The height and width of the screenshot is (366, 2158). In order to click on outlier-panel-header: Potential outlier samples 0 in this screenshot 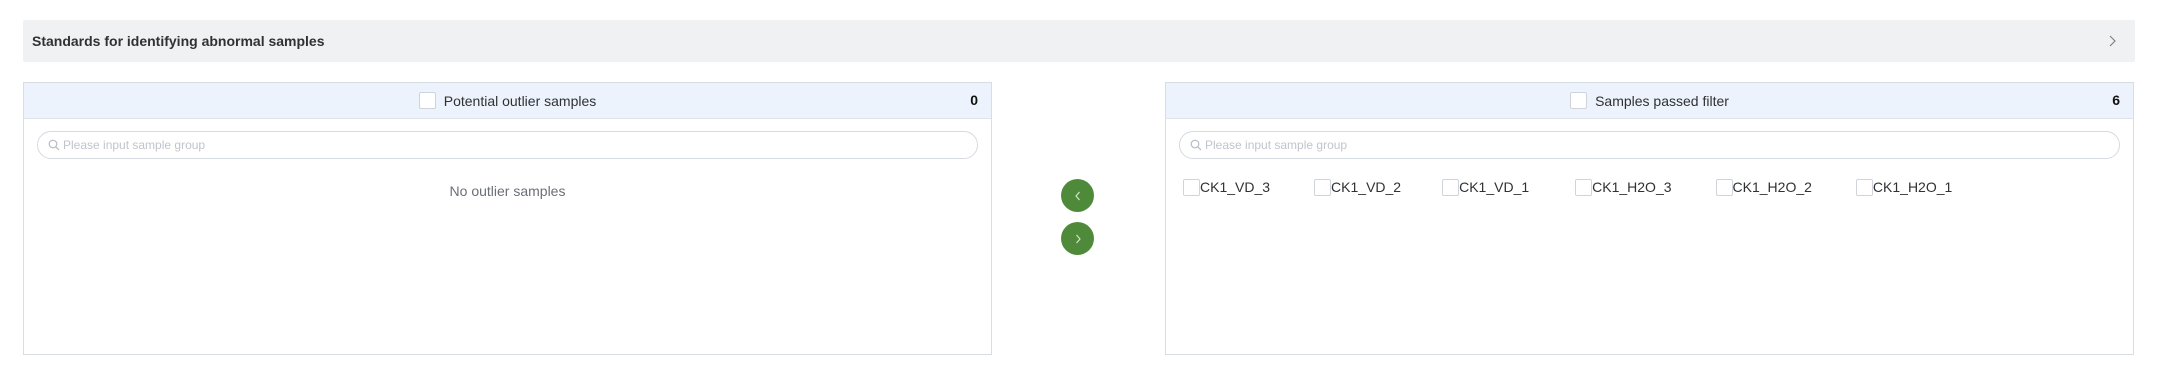, I will do `click(507, 101)`.